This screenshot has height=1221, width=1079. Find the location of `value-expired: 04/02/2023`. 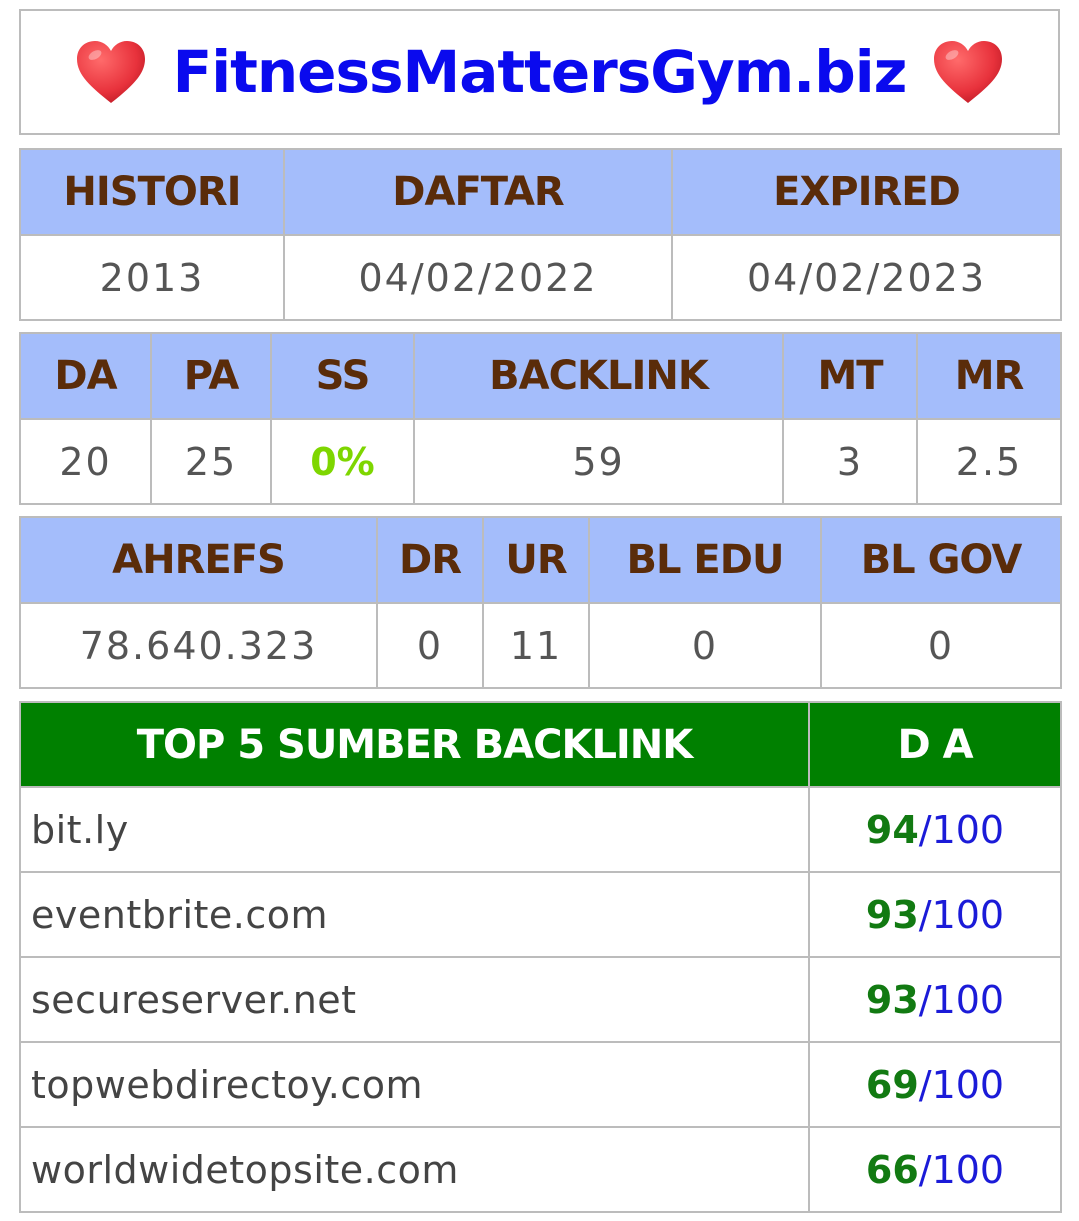

value-expired: 04/02/2023 is located at coordinates (866, 277).